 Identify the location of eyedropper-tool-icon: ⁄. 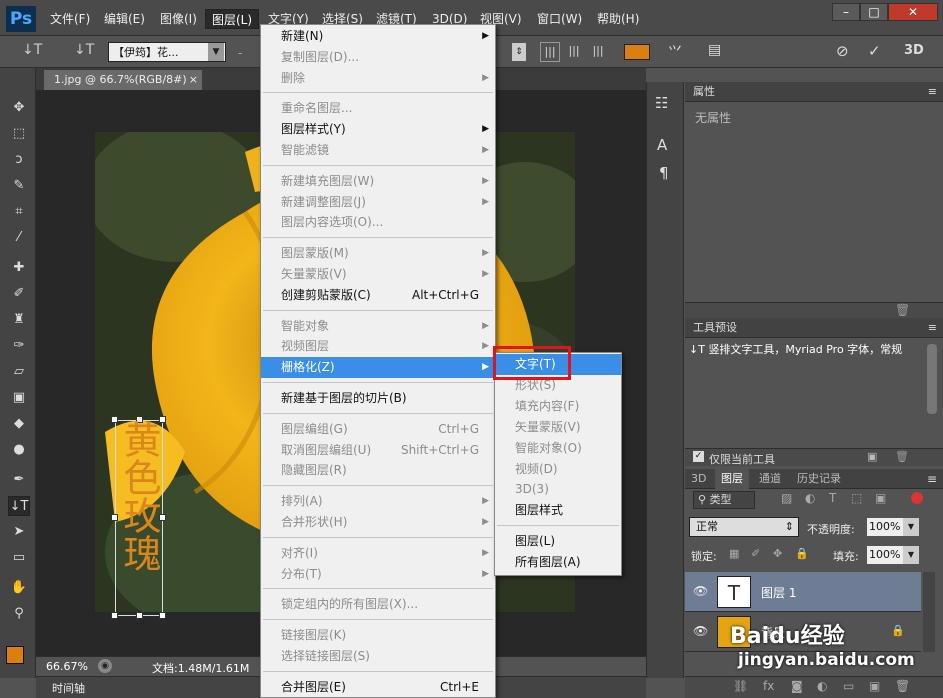
(19, 238).